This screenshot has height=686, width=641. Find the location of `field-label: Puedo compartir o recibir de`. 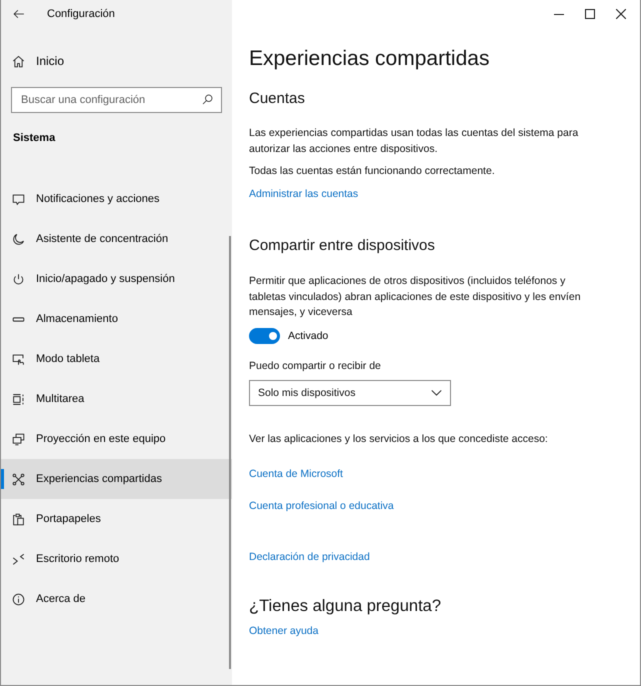

field-label: Puedo compartir o recibir de is located at coordinates (315, 366).